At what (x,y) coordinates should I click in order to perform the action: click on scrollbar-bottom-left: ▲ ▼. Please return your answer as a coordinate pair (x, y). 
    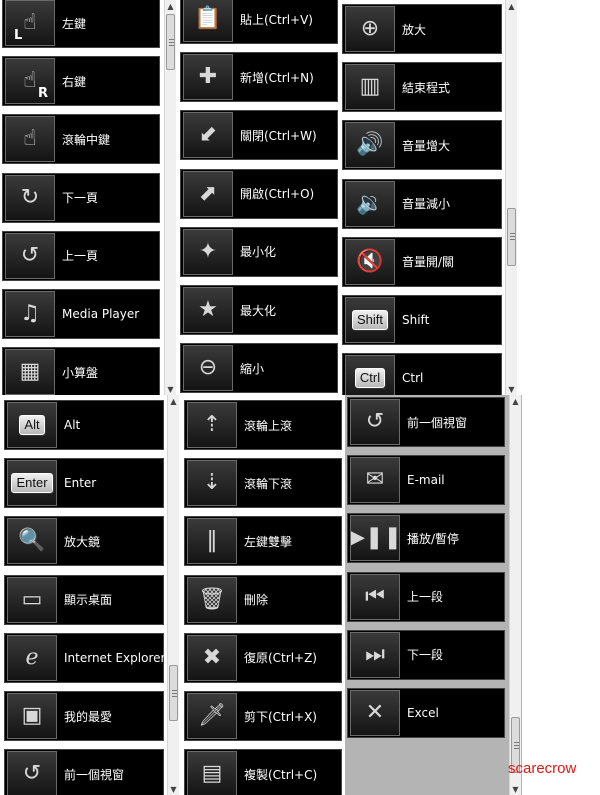
    Looking at the image, I should click on (173, 595).